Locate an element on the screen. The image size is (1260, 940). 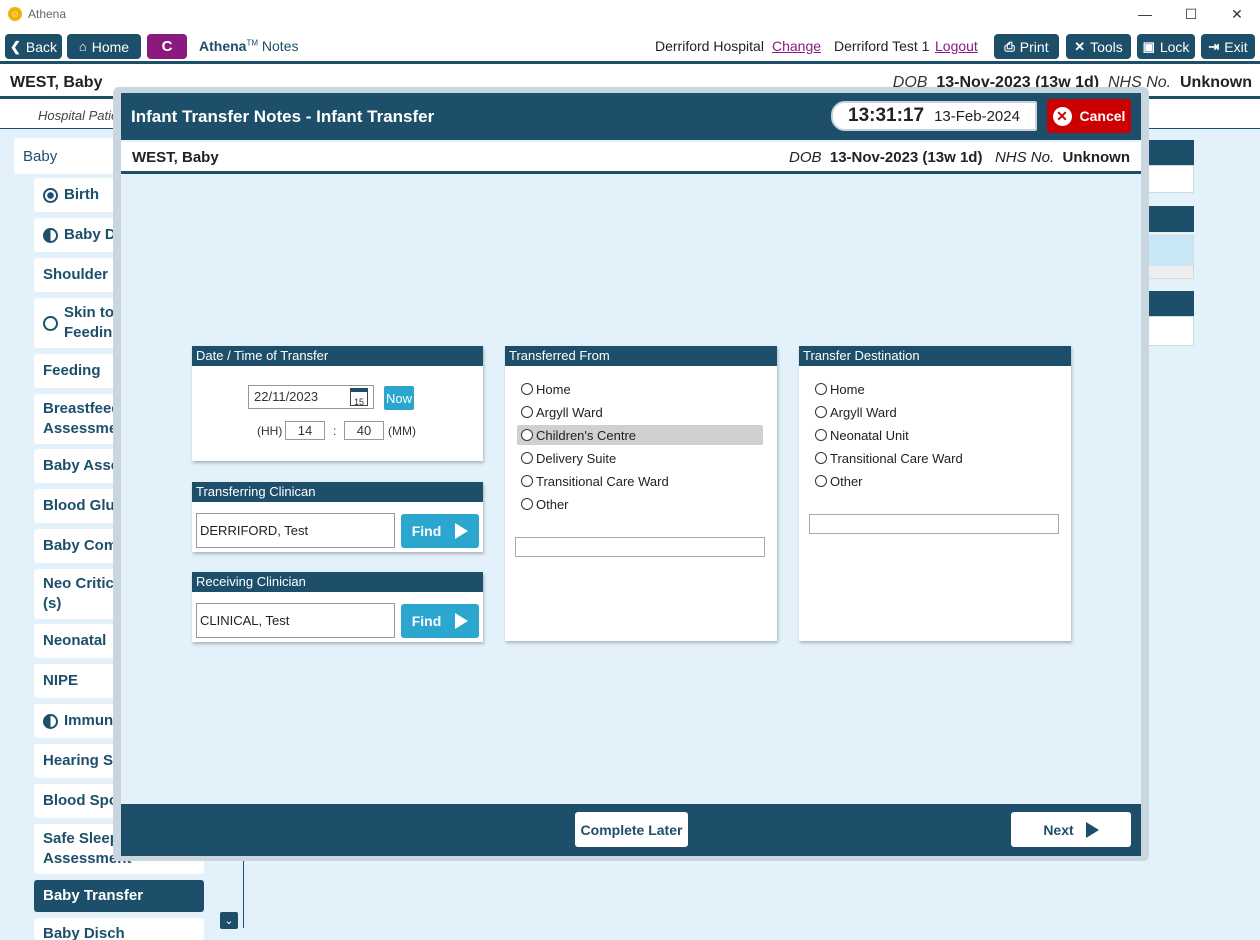
sidebar-item-baby-discharge: Baby Disch is located at coordinates (119, 929).